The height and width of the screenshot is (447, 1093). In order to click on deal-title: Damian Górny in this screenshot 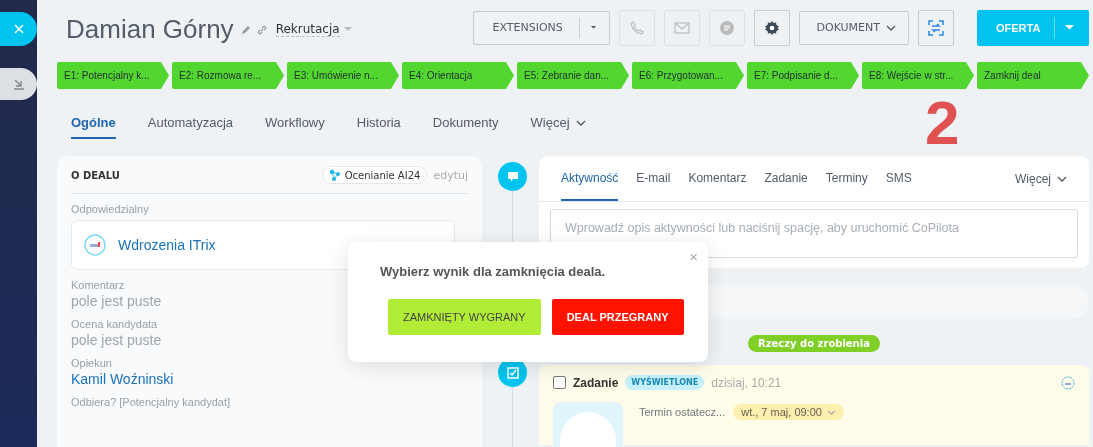, I will do `click(150, 29)`.